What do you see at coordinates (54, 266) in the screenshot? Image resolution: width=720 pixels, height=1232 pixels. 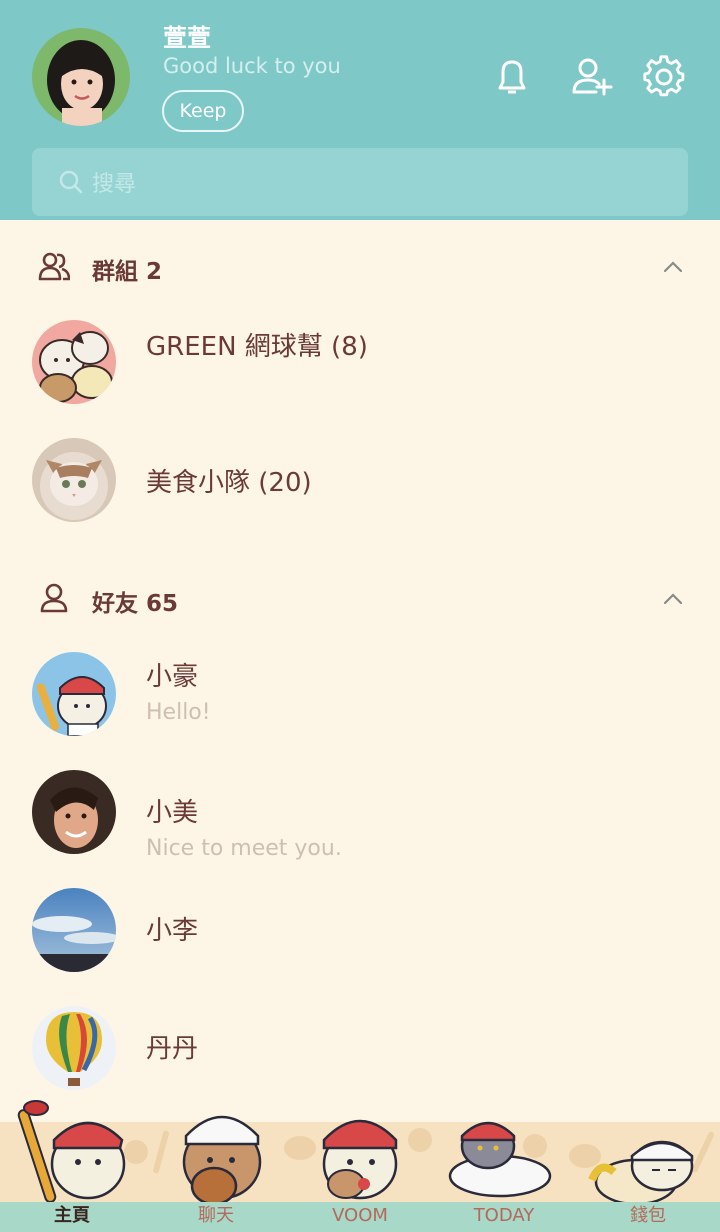 I see `group-icon` at bounding box center [54, 266].